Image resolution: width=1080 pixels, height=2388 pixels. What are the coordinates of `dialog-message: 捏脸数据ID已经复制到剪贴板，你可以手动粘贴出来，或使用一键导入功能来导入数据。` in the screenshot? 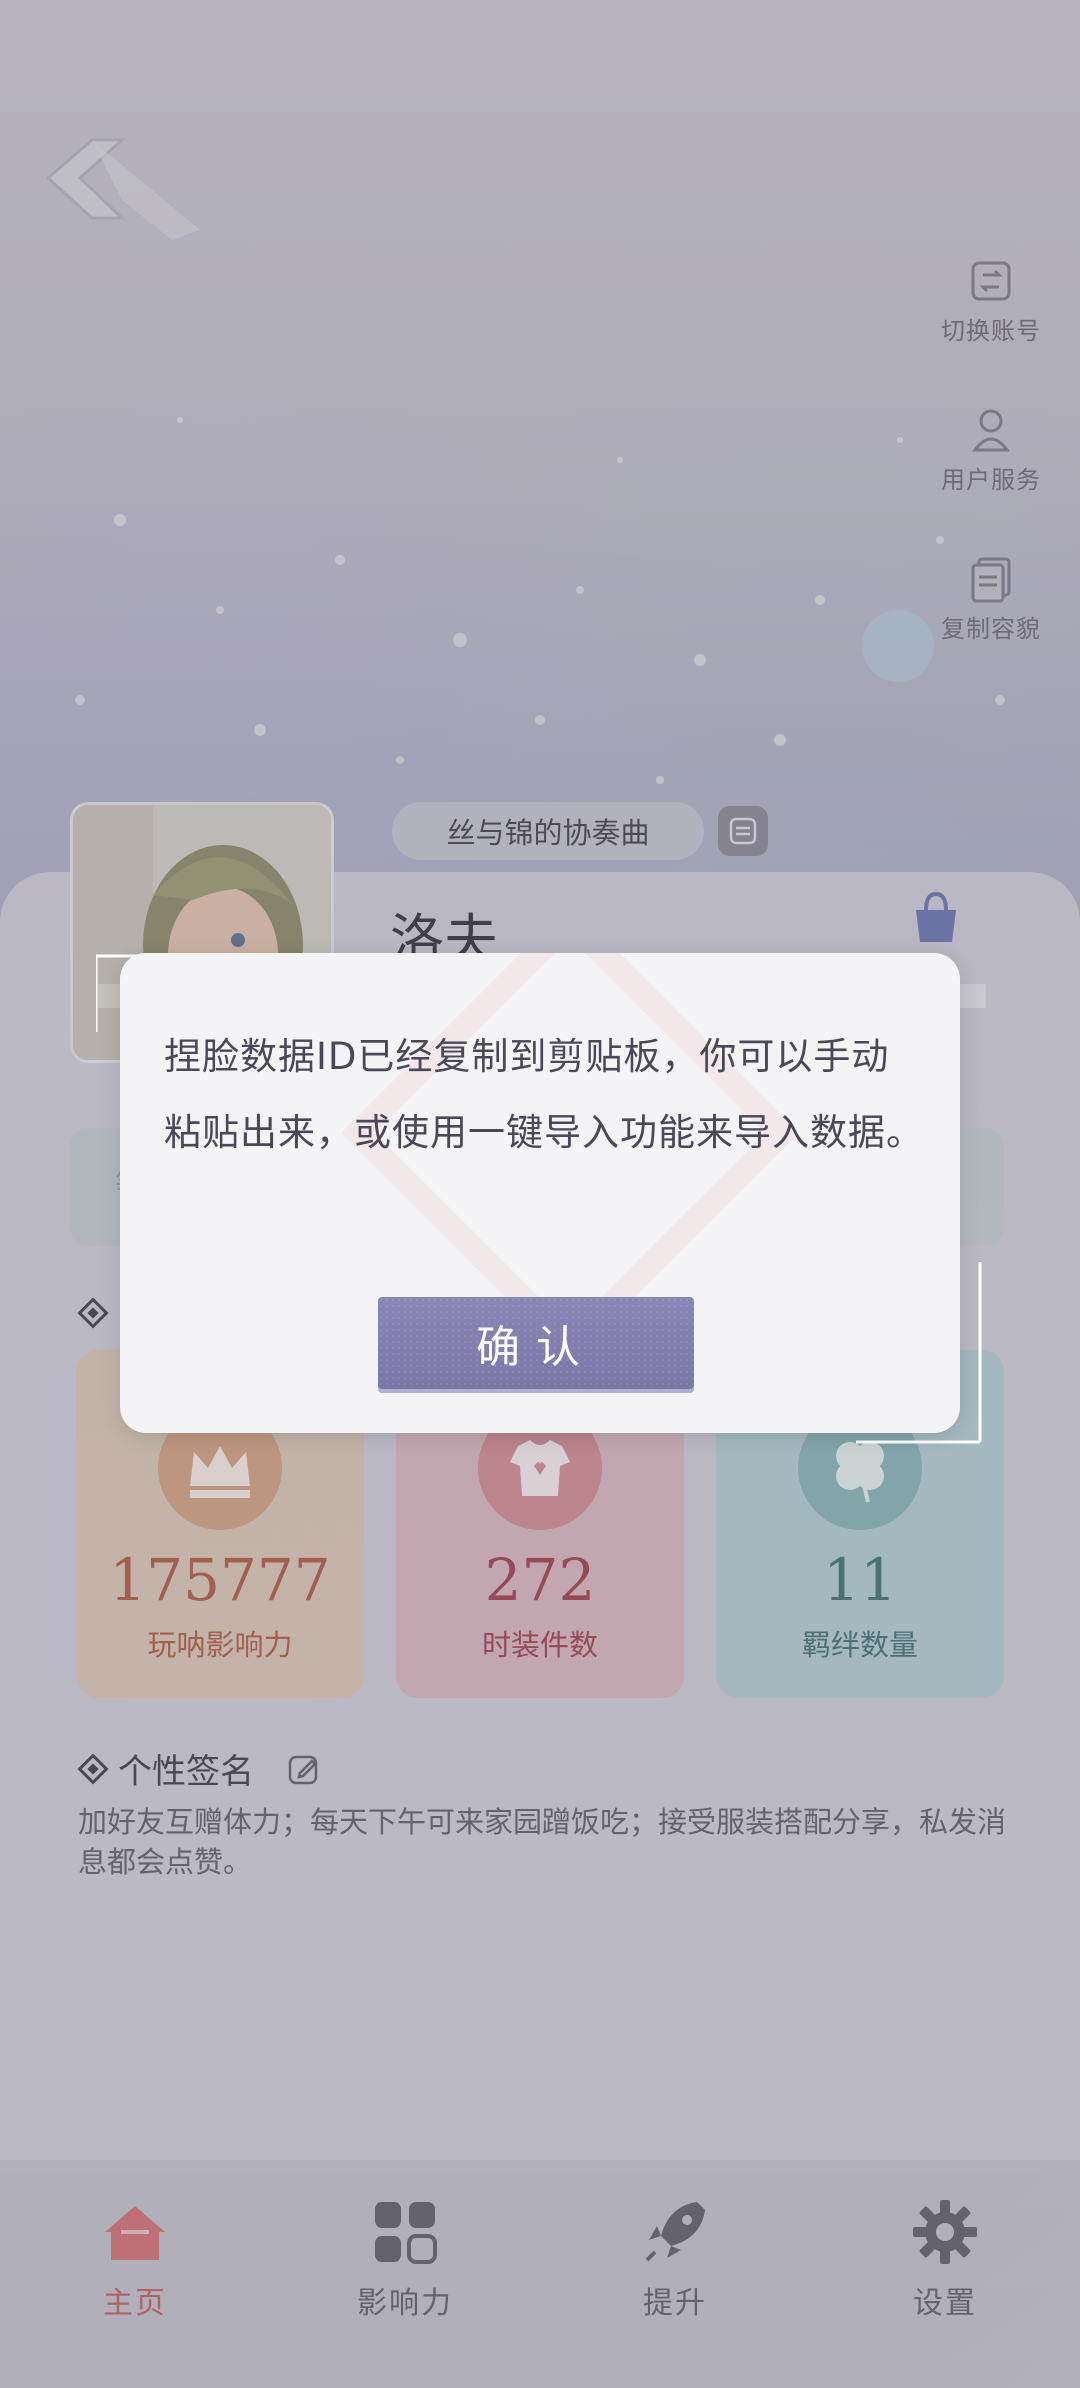 It's located at (544, 1094).